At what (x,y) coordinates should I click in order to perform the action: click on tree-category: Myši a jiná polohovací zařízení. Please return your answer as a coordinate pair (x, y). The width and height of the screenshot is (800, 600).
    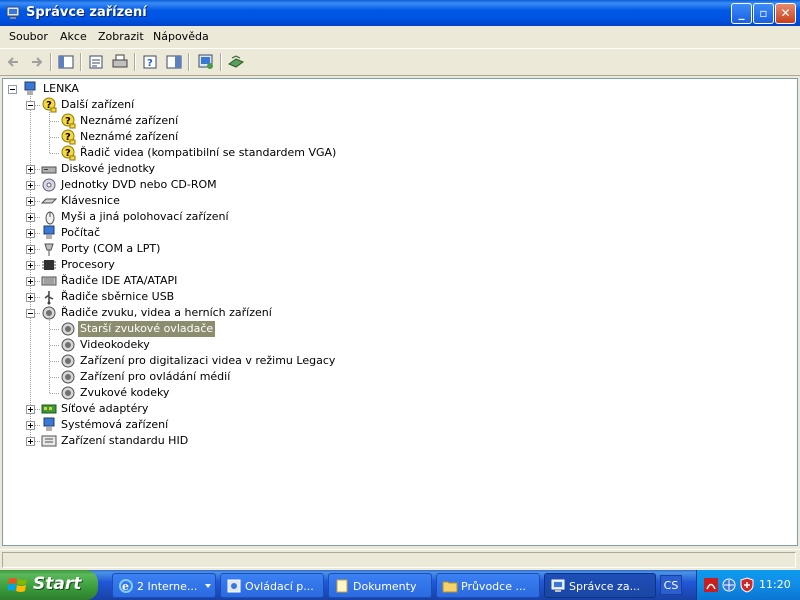
    Looking at the image, I should click on (303, 217).